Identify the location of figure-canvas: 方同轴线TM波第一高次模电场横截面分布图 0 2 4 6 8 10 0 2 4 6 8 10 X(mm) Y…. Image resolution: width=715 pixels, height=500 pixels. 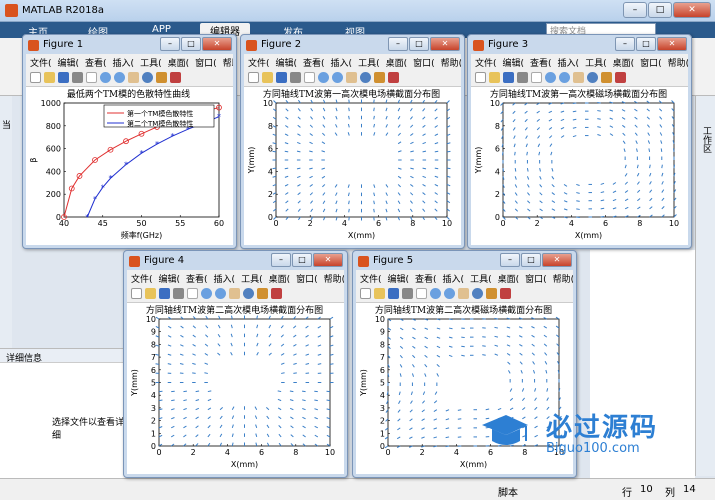
(352, 166).